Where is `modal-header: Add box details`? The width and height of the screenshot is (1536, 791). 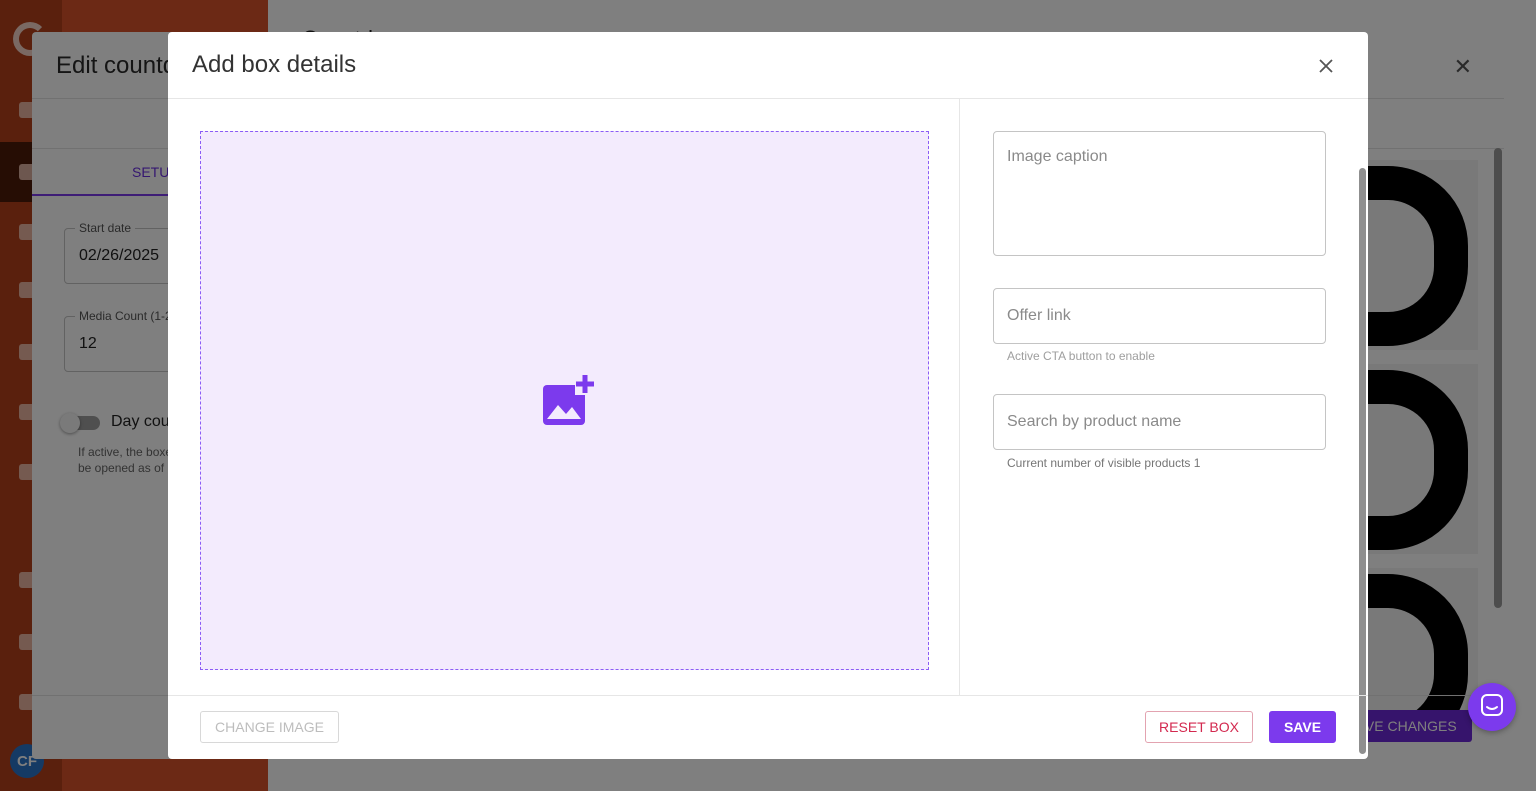 modal-header: Add box details is located at coordinates (768, 65).